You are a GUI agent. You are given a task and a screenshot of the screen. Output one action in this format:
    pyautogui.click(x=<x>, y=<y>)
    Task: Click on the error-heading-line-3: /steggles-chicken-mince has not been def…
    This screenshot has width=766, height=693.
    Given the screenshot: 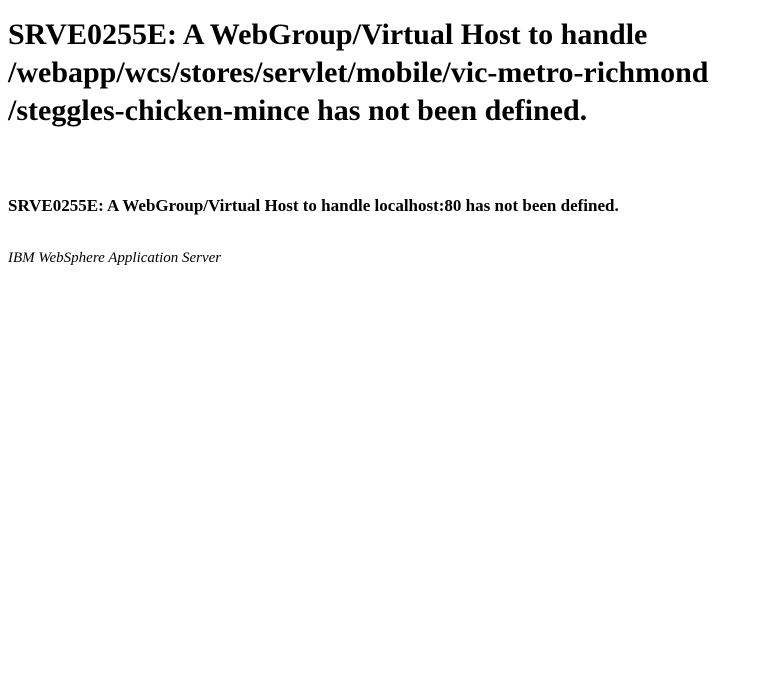 What is the action you would take?
    pyautogui.click(x=298, y=110)
    